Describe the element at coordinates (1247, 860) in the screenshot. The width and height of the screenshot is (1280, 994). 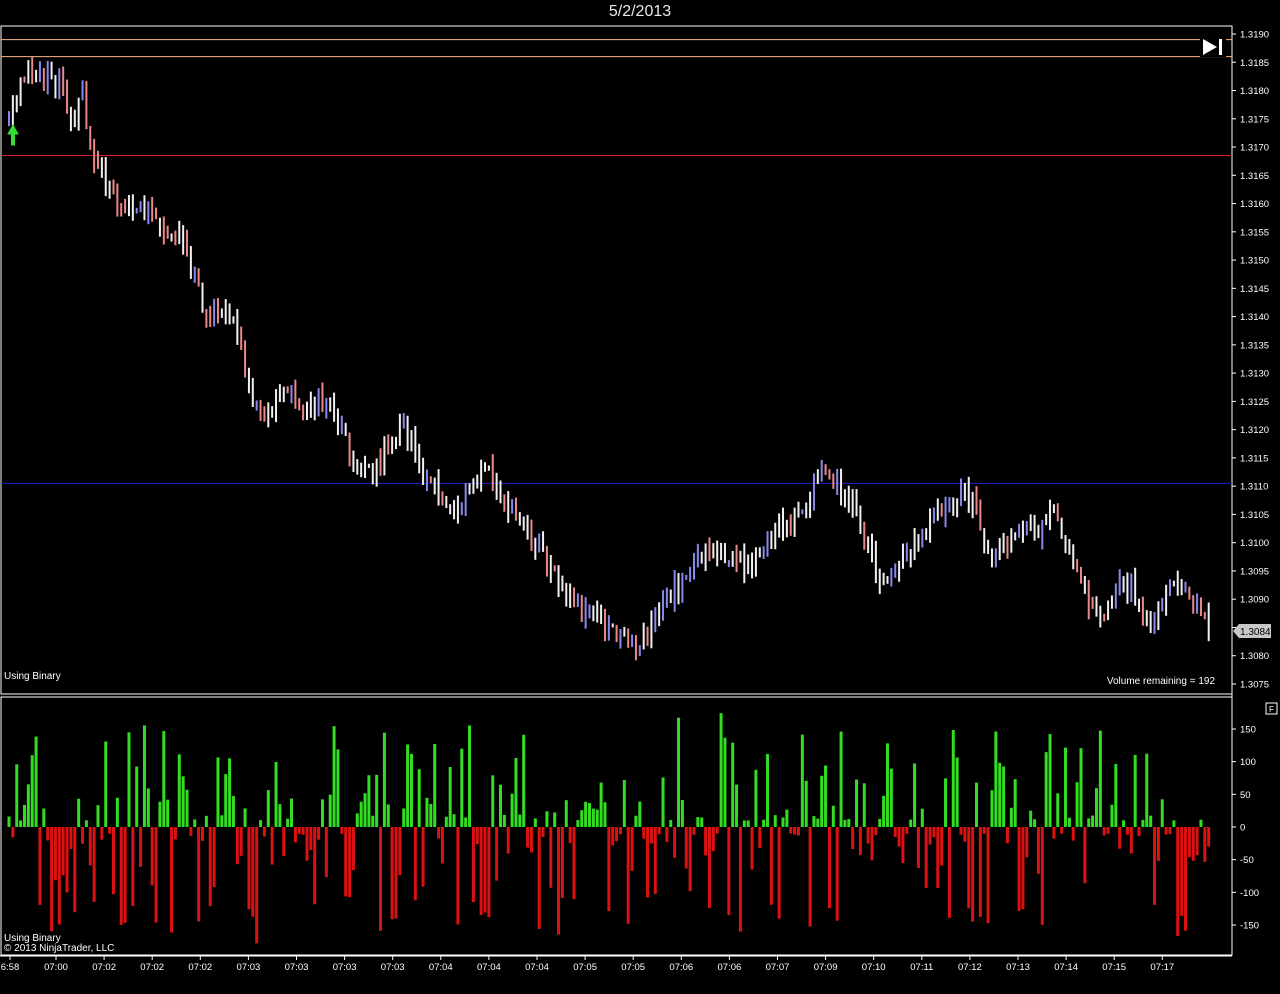
I see `volume-tick-label: -50` at that location.